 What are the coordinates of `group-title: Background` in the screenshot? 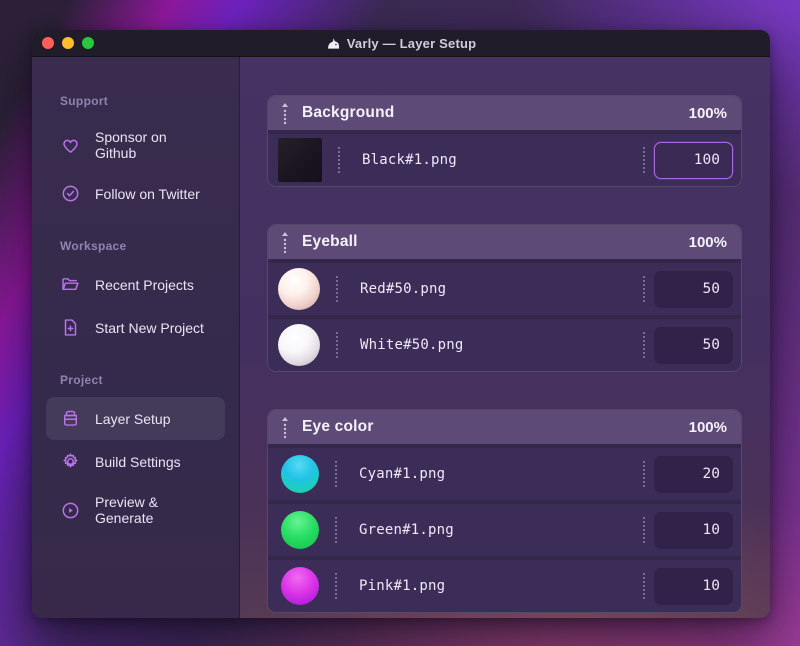 It's located at (348, 112).